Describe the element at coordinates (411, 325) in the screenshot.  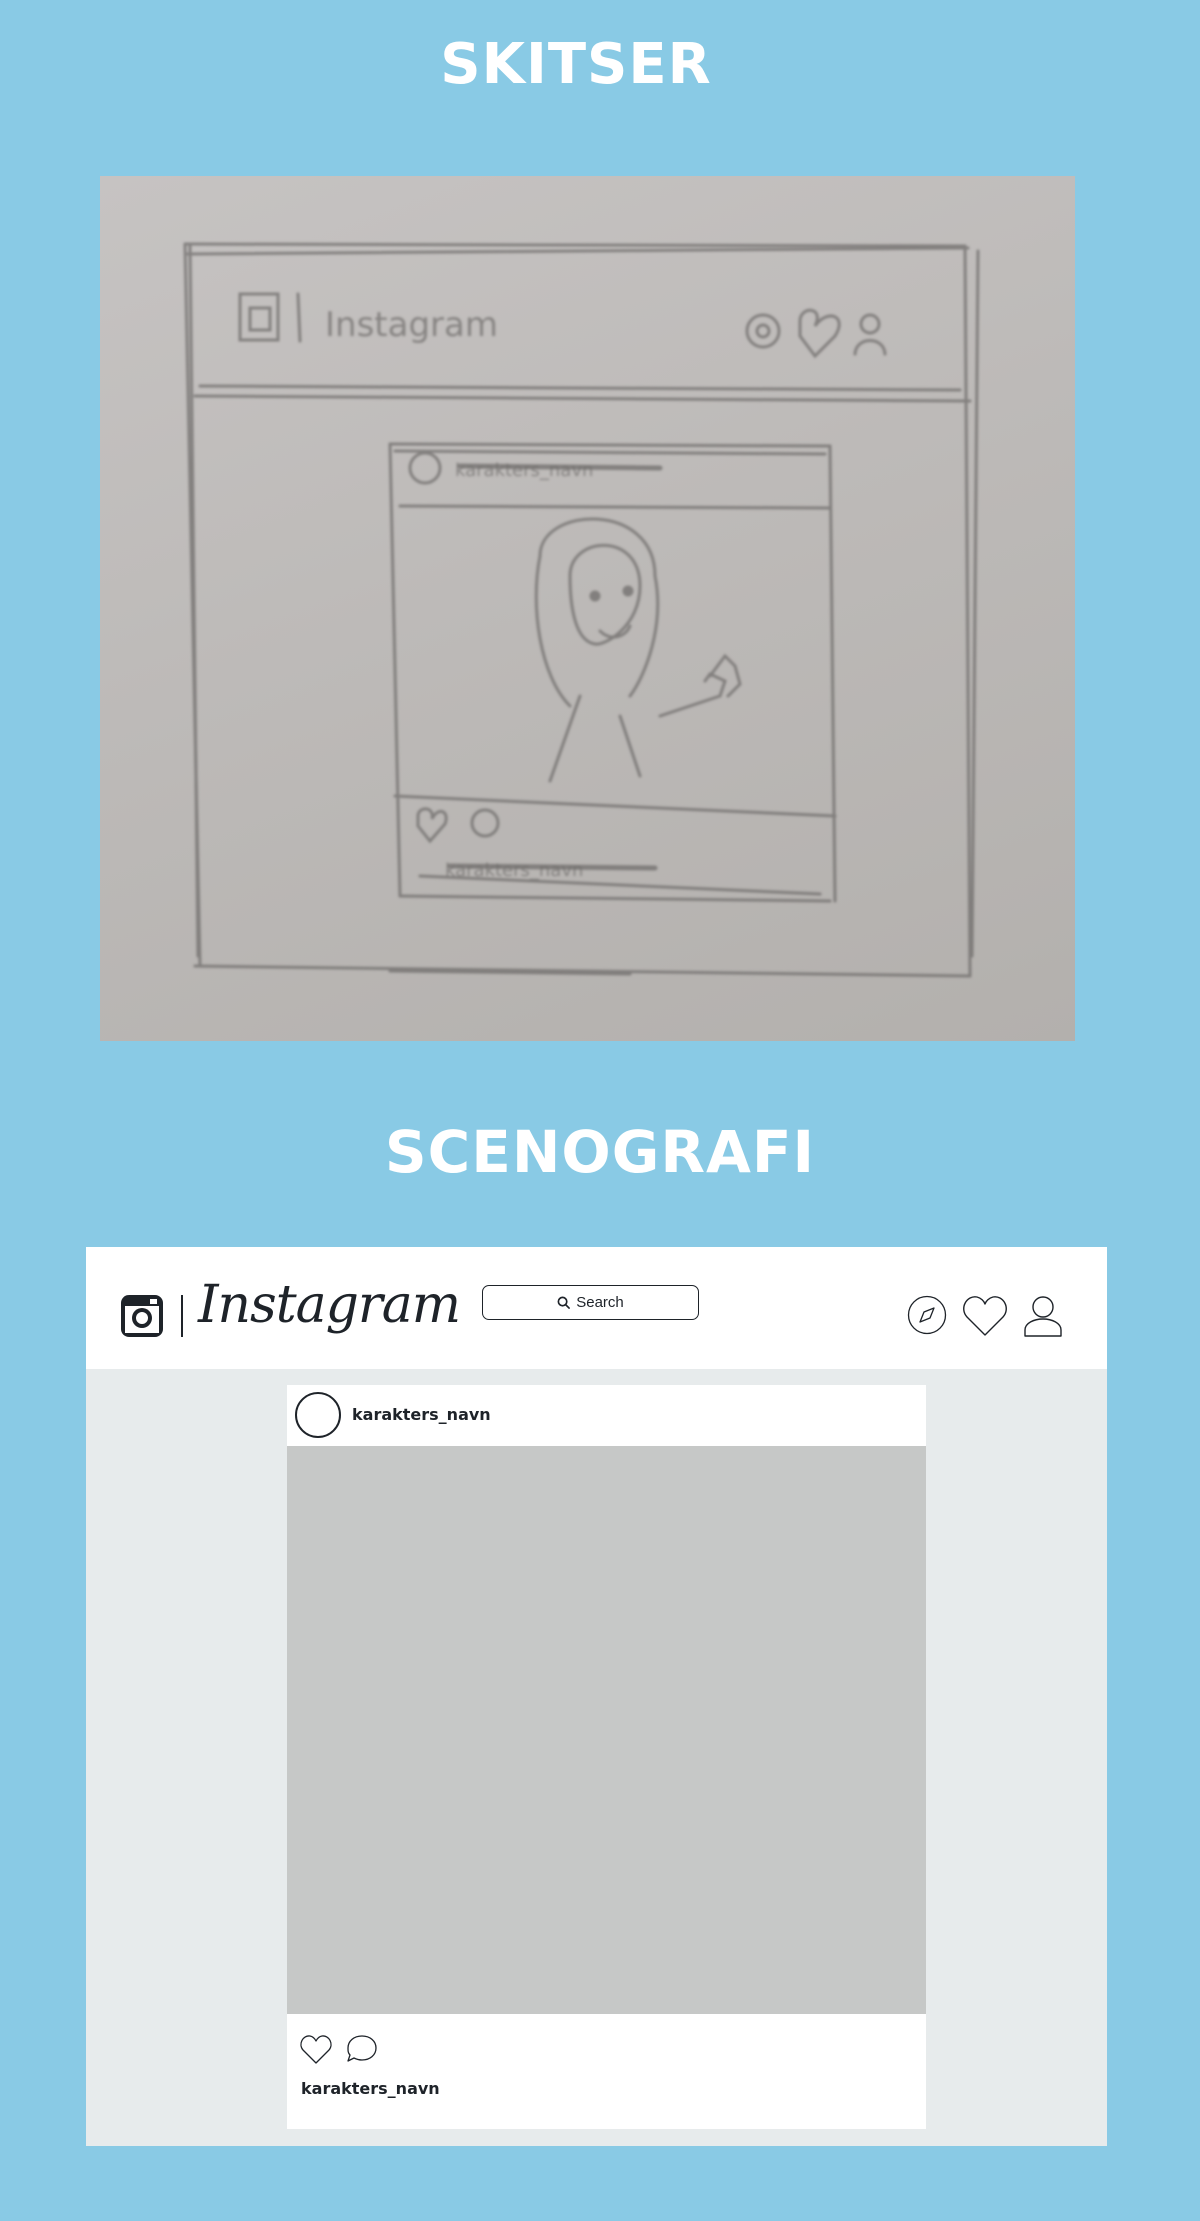
I see `sketch-wordmark-text: Instagram` at that location.